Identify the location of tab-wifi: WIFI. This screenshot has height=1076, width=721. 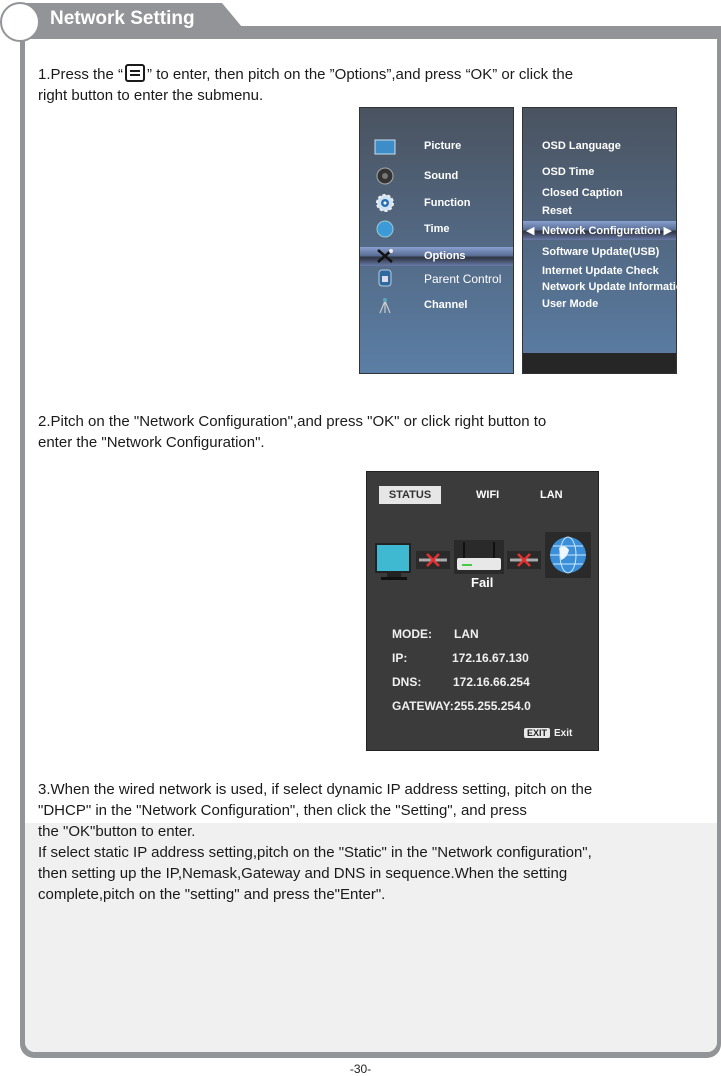
(487, 495).